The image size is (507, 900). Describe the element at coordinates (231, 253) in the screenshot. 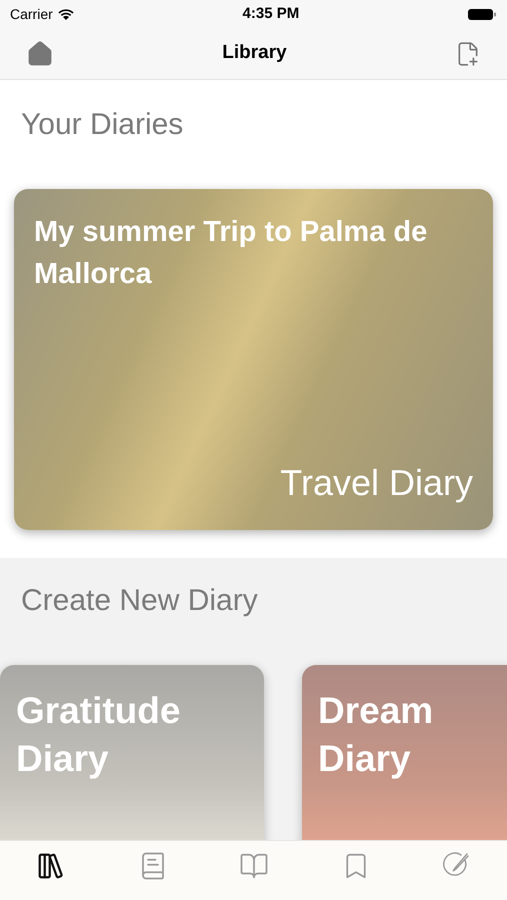

I see `diary-title: My summer Trip to Palma de Mallorca` at that location.